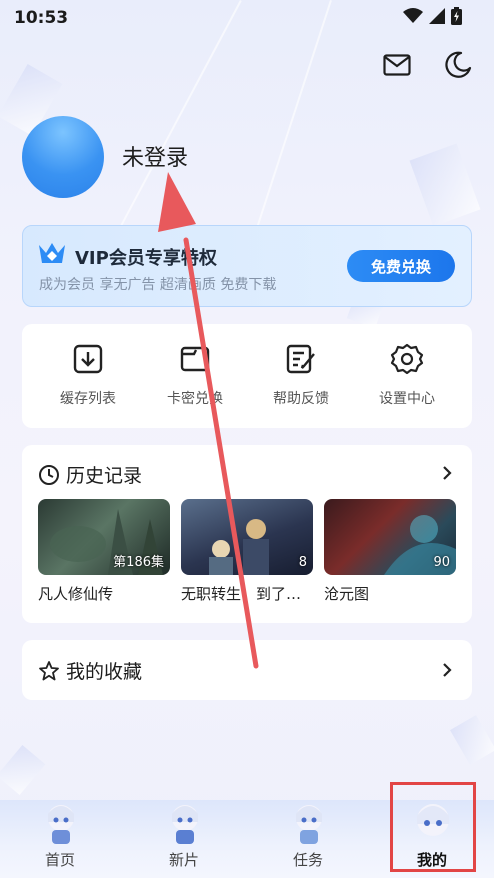 The width and height of the screenshot is (494, 878). Describe the element at coordinates (41, 18) in the screenshot. I see `status-time: 10:53` at that location.